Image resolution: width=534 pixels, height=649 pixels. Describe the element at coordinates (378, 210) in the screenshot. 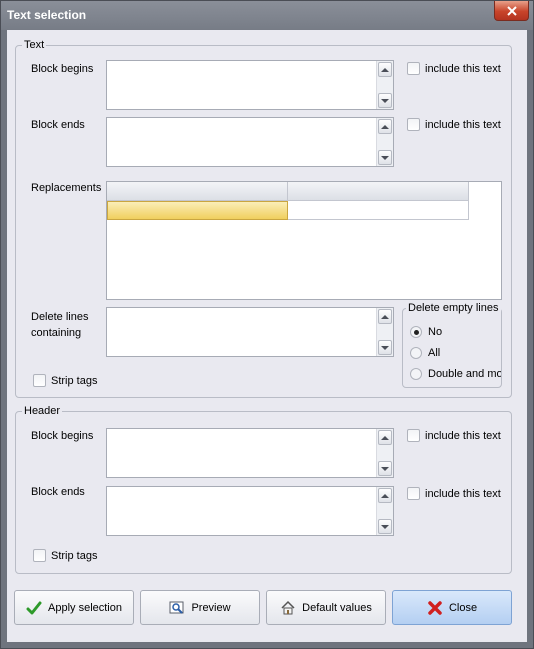

I see `grid-cell` at that location.